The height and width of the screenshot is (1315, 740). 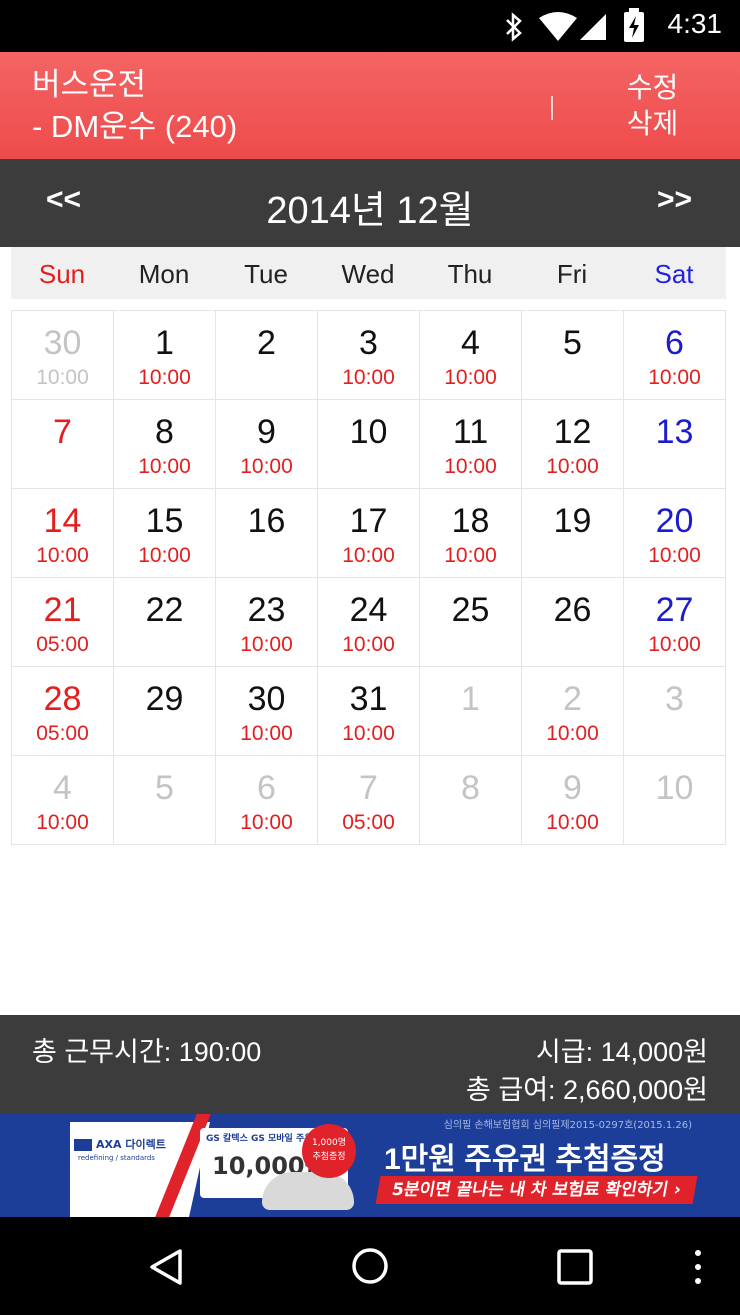 What do you see at coordinates (266, 533) in the screenshot?
I see `calendar-day-cell: 16` at bounding box center [266, 533].